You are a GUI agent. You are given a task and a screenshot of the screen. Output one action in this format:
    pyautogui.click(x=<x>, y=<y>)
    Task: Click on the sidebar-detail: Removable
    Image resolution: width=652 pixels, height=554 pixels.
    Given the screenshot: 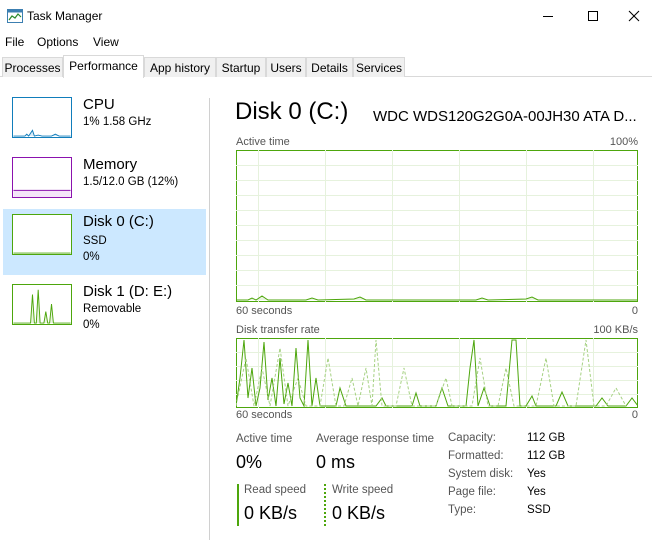 What is the action you would take?
    pyautogui.click(x=112, y=309)
    